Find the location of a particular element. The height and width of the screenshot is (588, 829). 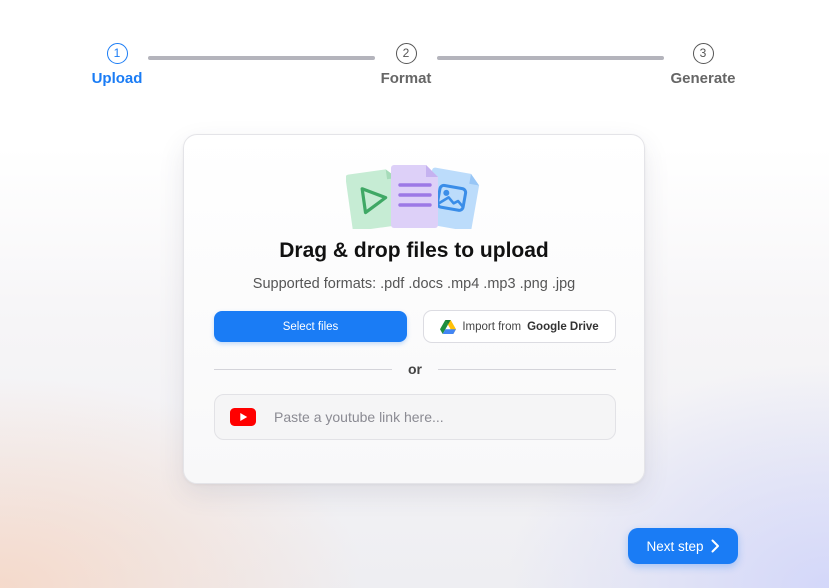

select-files-button: Select files is located at coordinates (310, 326).